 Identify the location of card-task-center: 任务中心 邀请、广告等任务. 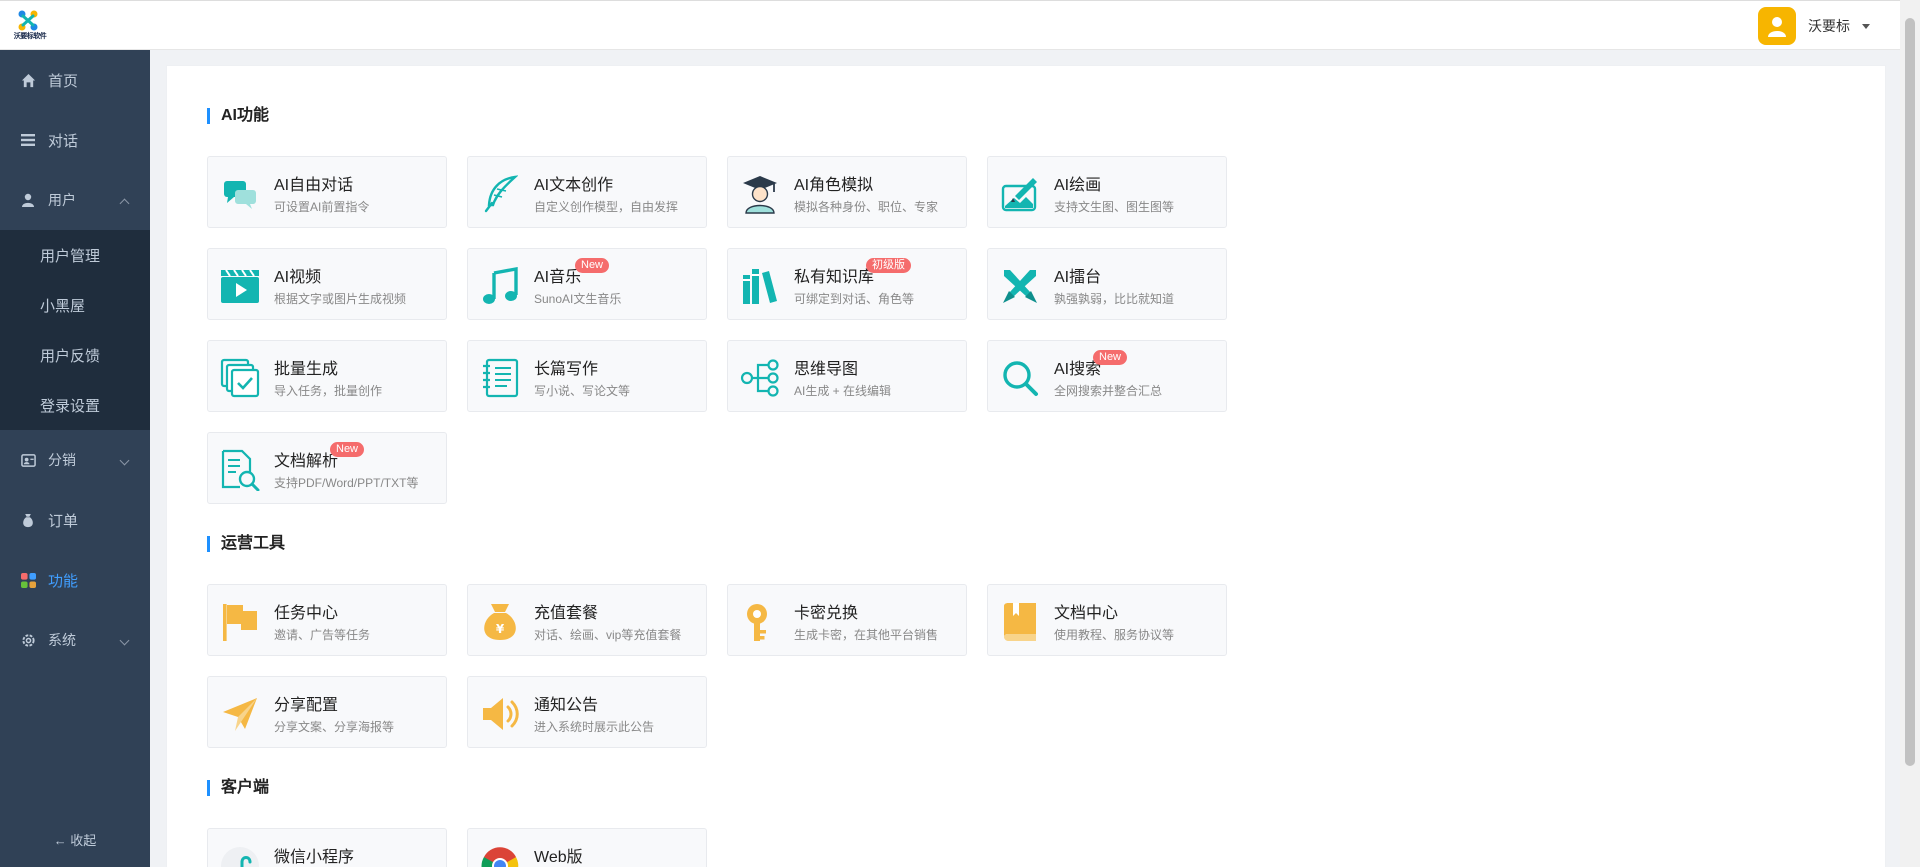
(327, 620).